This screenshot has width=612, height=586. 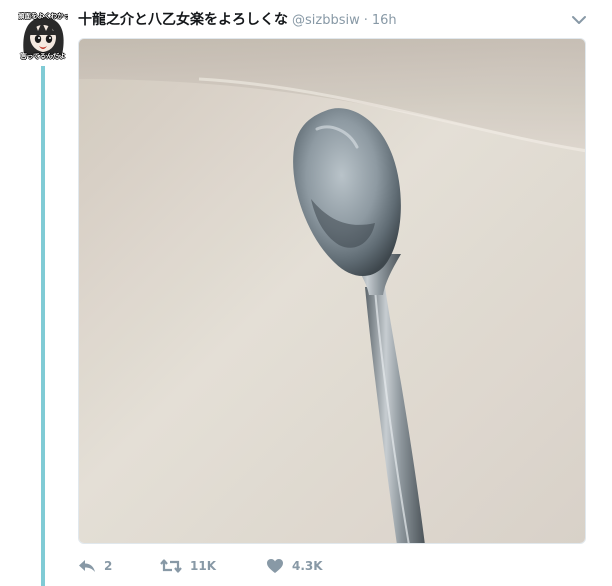 I want to click on avatar-caption-bottom: 言ってるんだよ, so click(x=43, y=56).